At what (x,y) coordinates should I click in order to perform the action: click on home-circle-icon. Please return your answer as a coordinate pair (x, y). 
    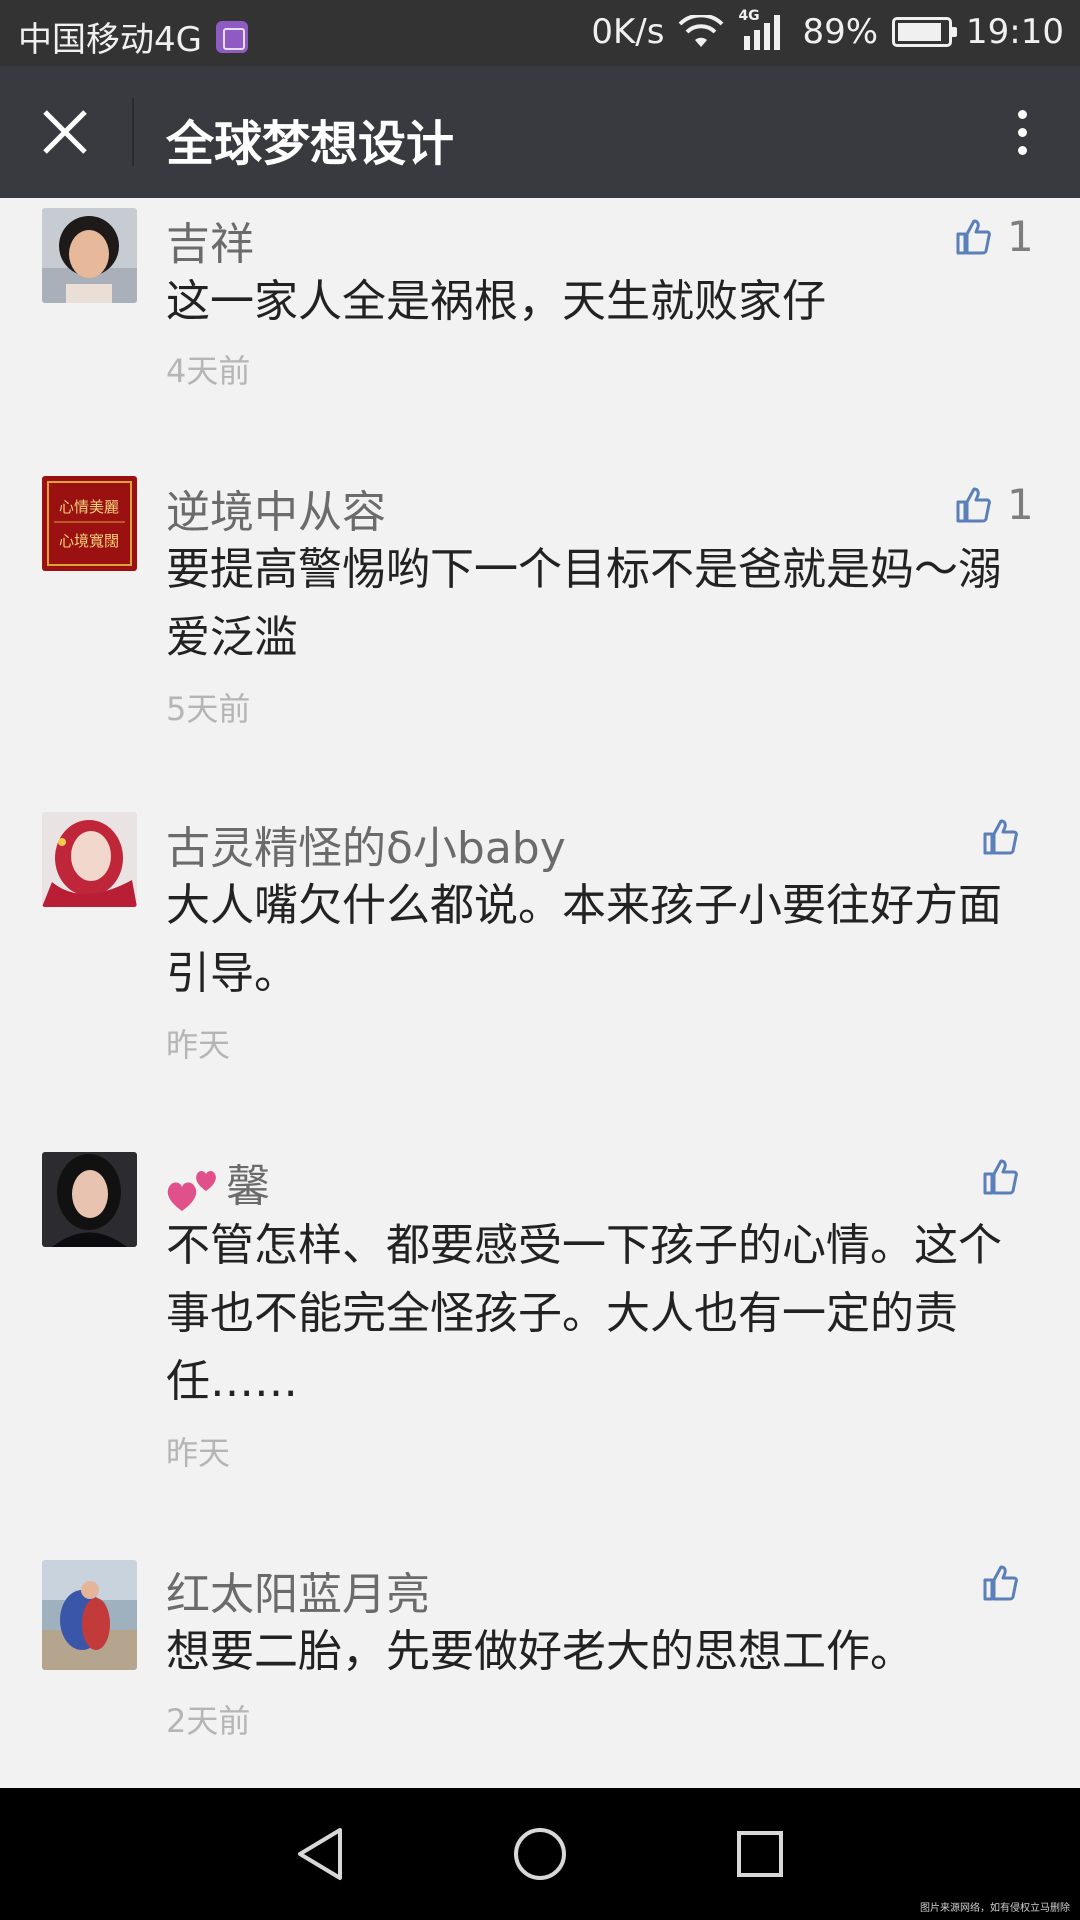
    Looking at the image, I should click on (540, 1854).